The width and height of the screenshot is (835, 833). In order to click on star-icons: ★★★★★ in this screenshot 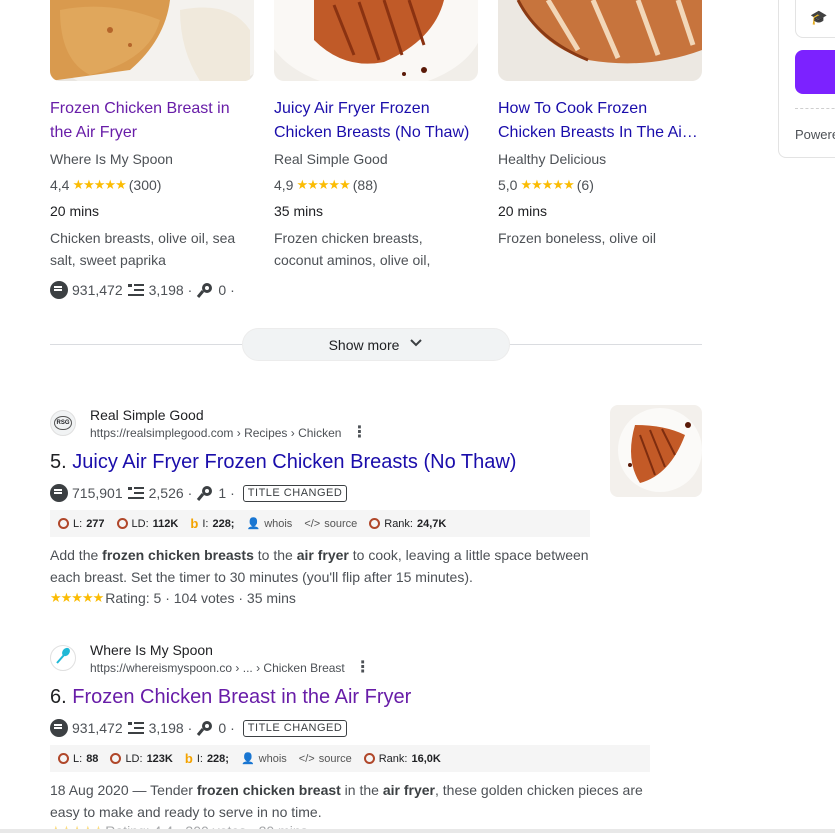, I will do `click(323, 184)`.